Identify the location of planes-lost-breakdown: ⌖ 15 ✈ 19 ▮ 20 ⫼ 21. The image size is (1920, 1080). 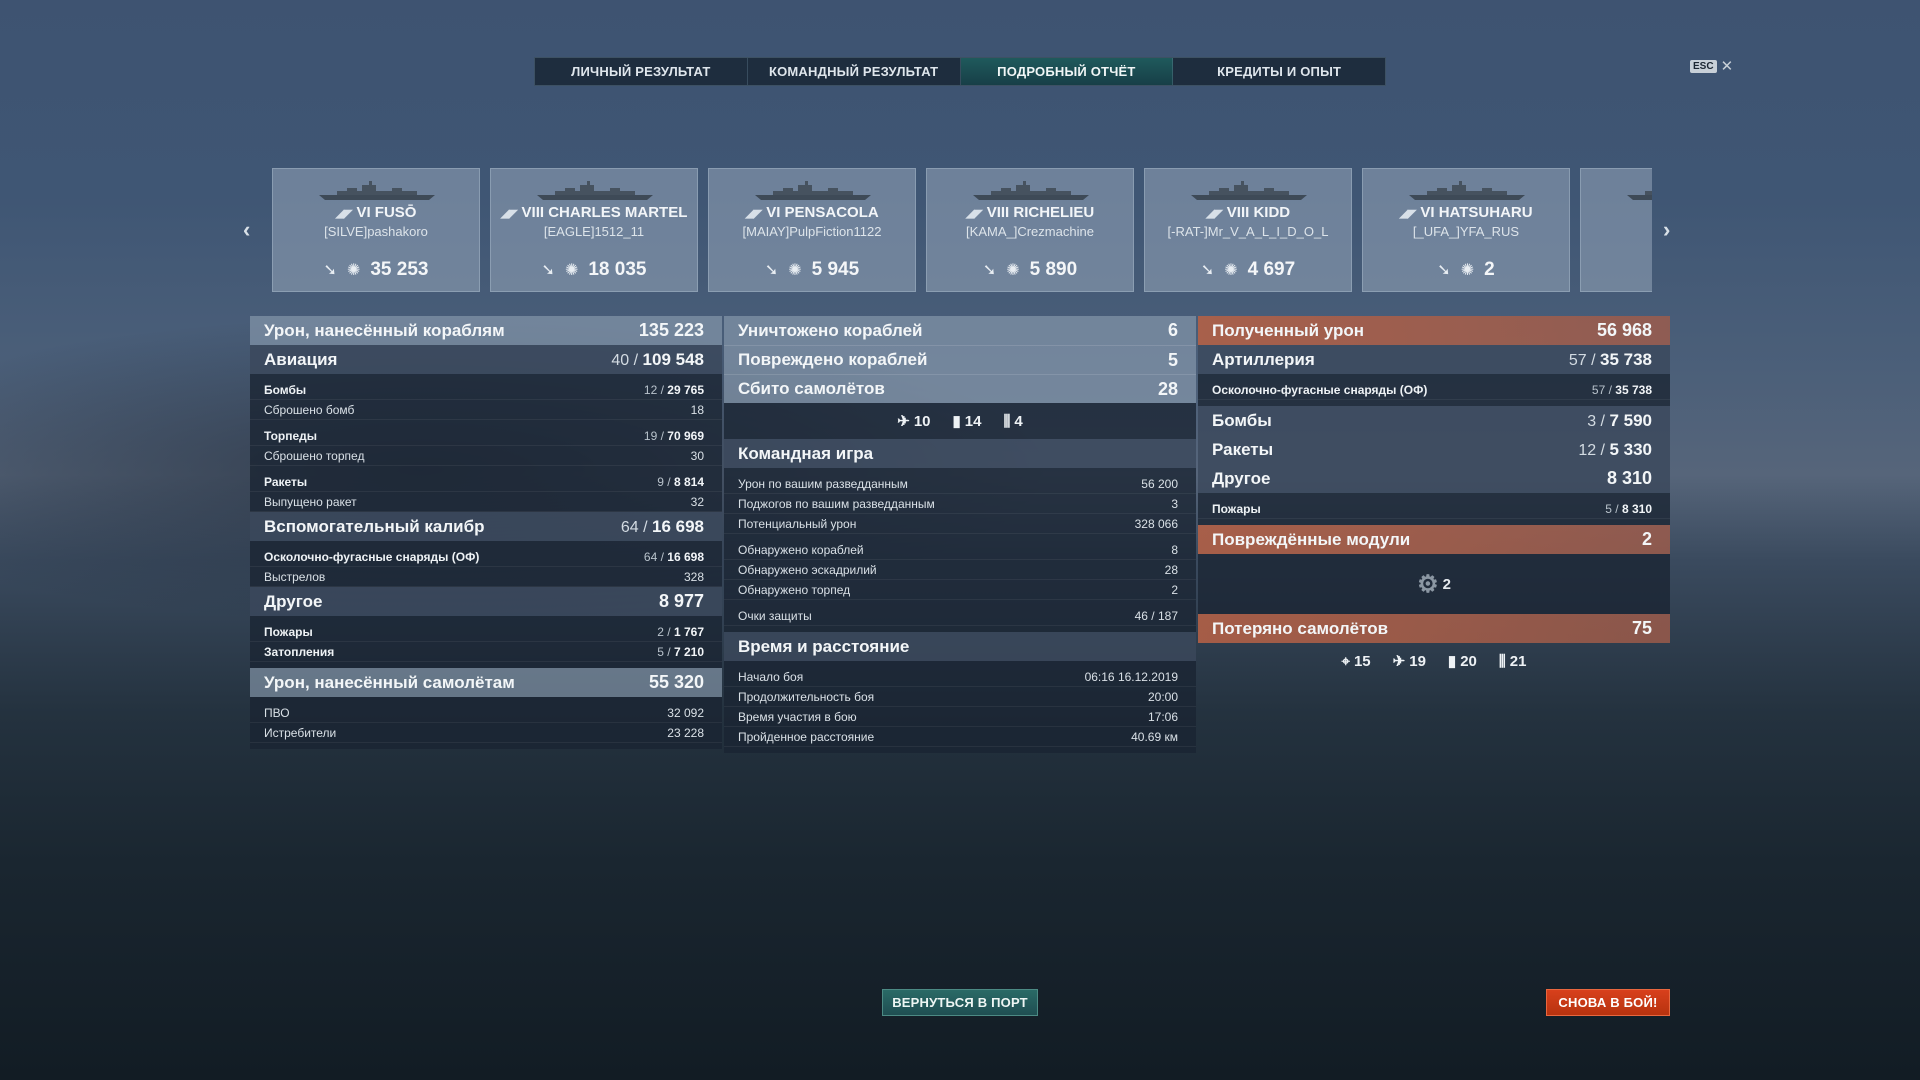
(1434, 661).